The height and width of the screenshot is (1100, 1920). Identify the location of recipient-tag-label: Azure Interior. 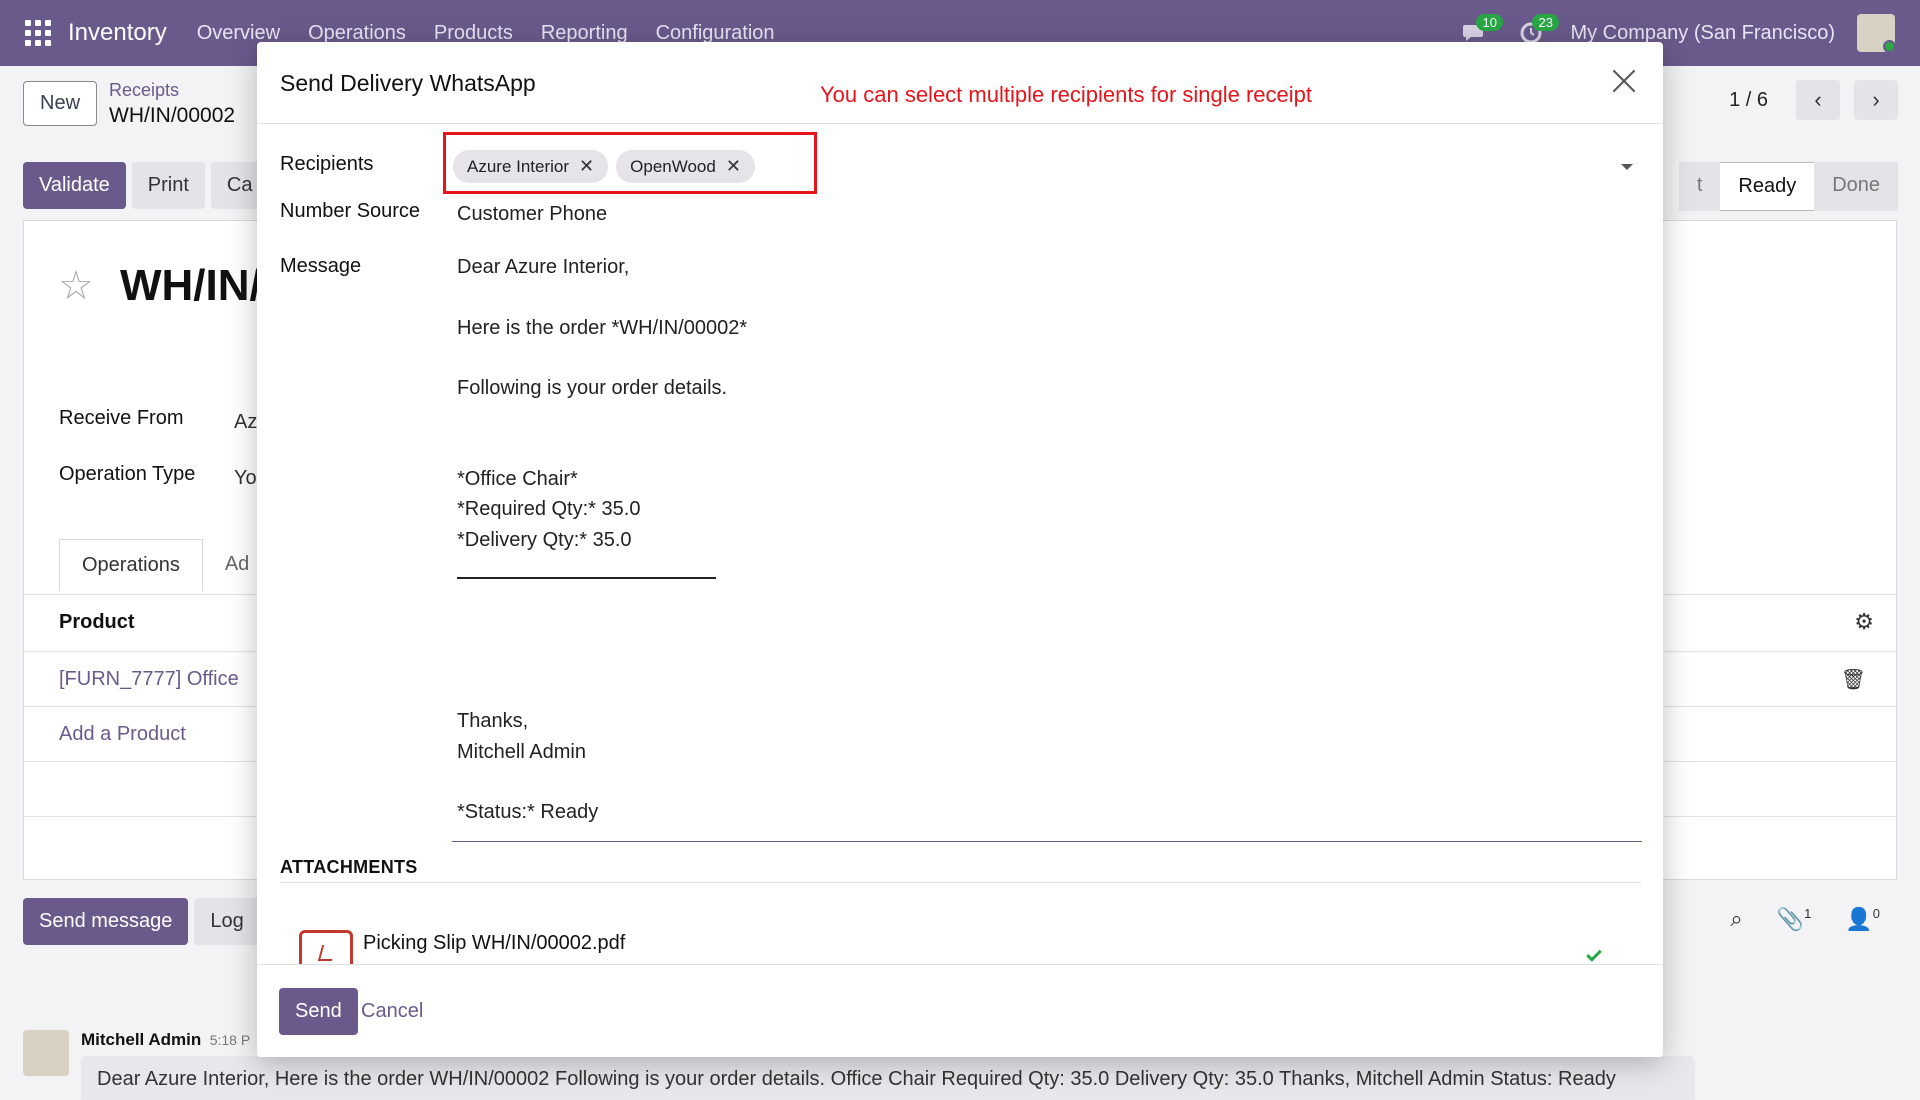
(518, 166).